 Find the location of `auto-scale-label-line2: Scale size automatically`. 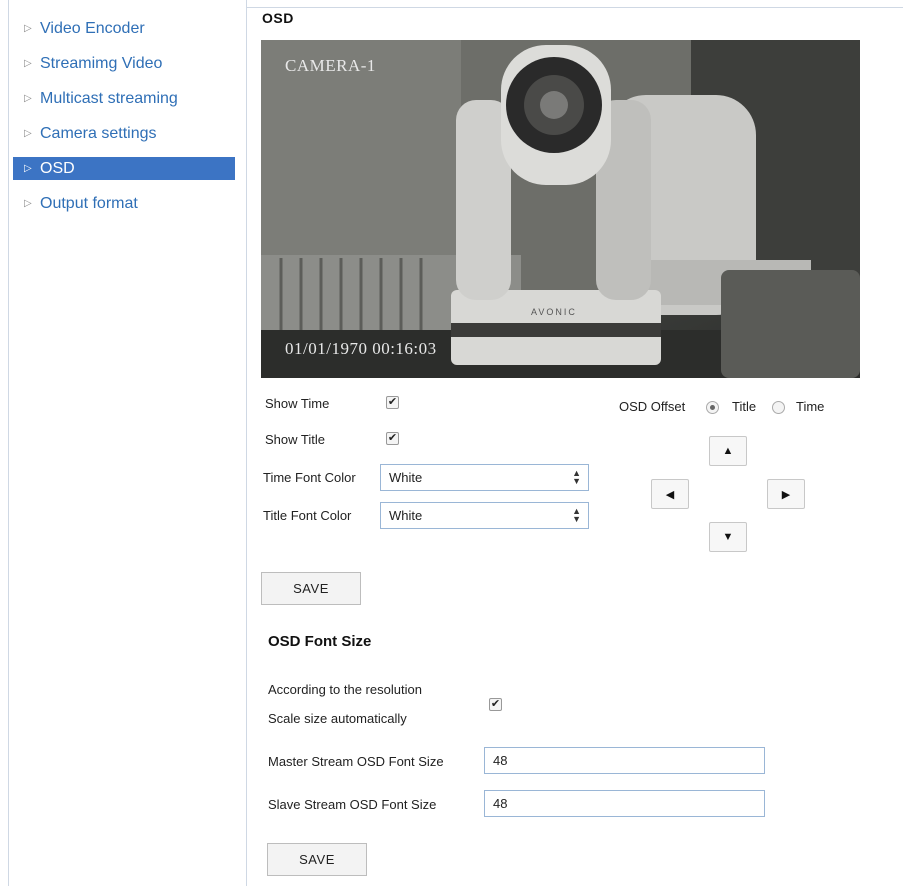

auto-scale-label-line2: Scale size automatically is located at coordinates (337, 718).